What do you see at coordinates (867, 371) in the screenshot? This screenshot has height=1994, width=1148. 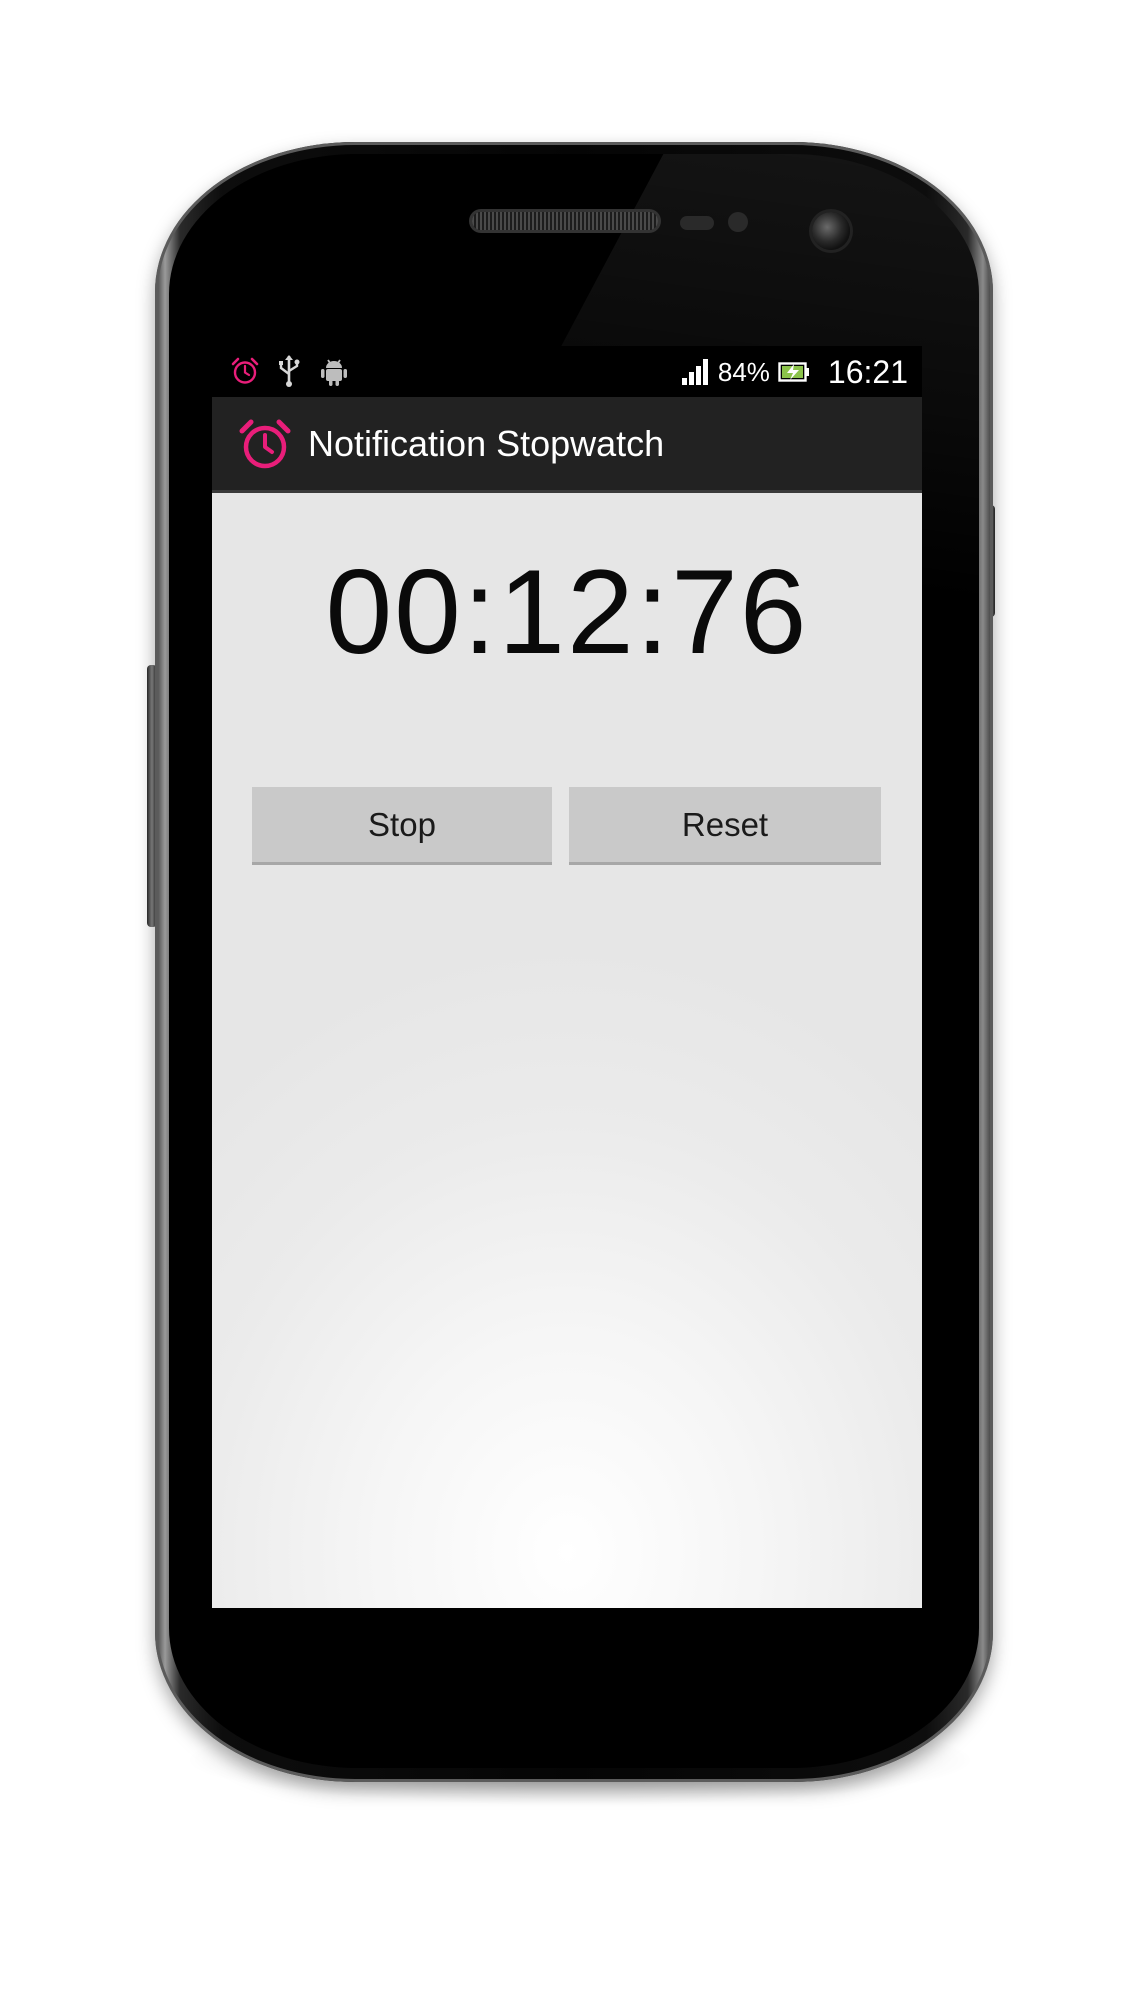 I see `status-clock: 16:21` at bounding box center [867, 371].